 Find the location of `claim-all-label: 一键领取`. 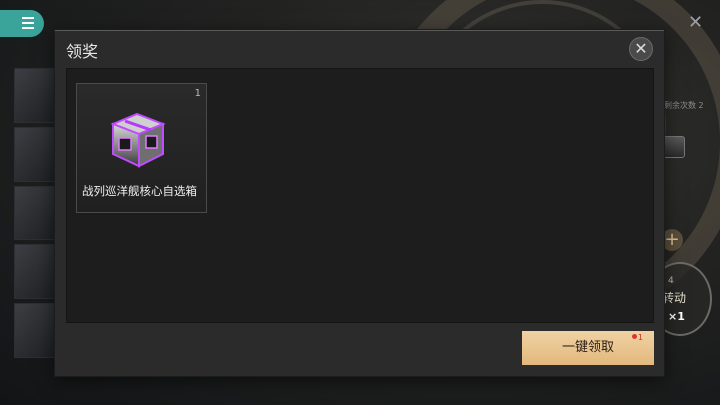

claim-all-label: 一键领取 is located at coordinates (587, 347).